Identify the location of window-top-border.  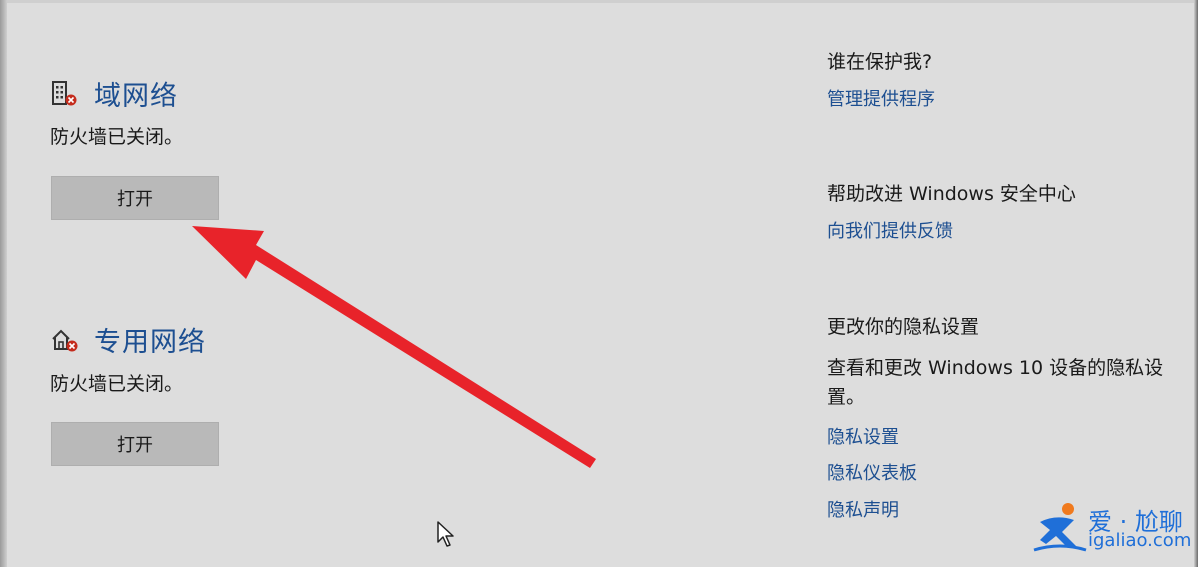
(599, 1).